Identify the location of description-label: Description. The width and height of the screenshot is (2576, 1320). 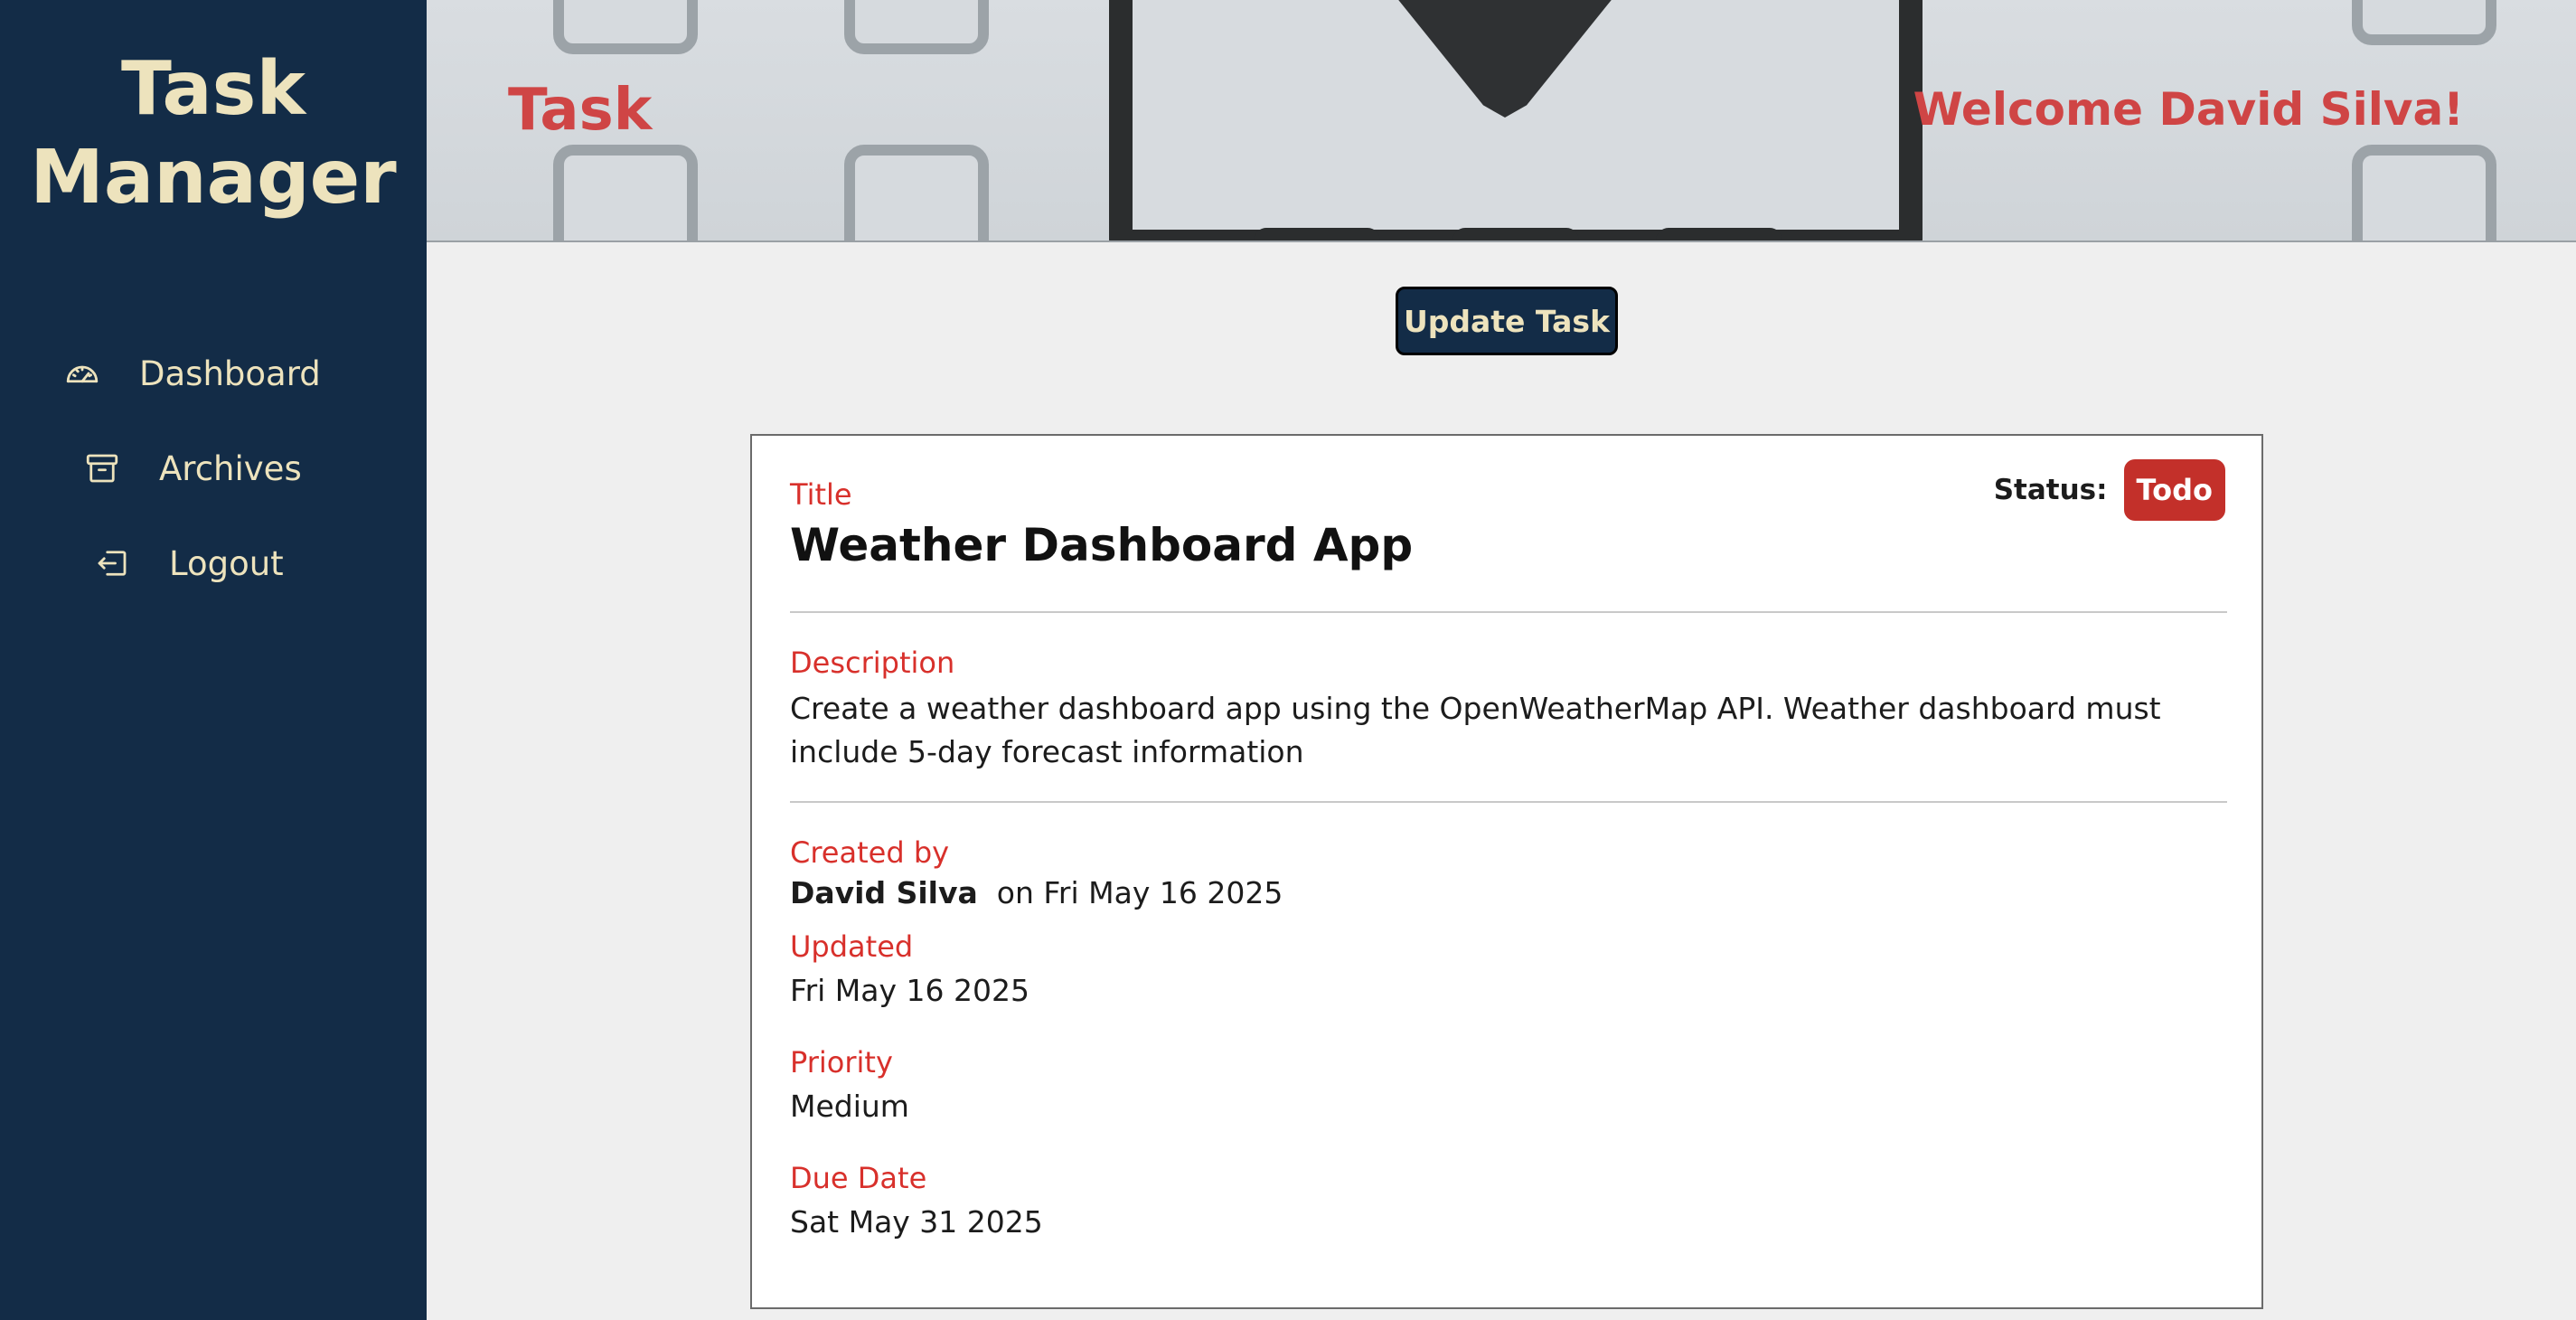
(873, 663).